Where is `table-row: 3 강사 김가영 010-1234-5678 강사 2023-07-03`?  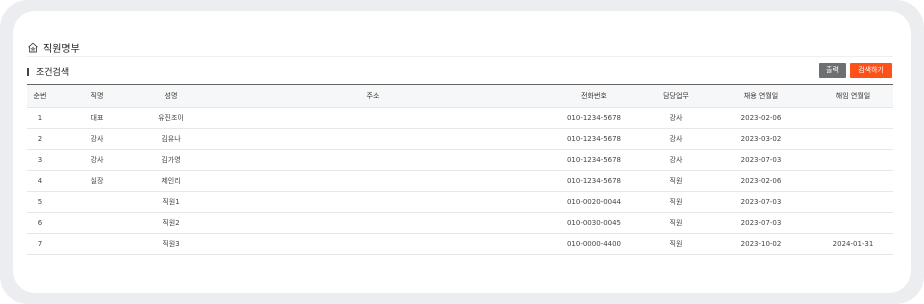 table-row: 3 강사 김가영 010-1234-5678 강사 2023-07-03 is located at coordinates (460, 160).